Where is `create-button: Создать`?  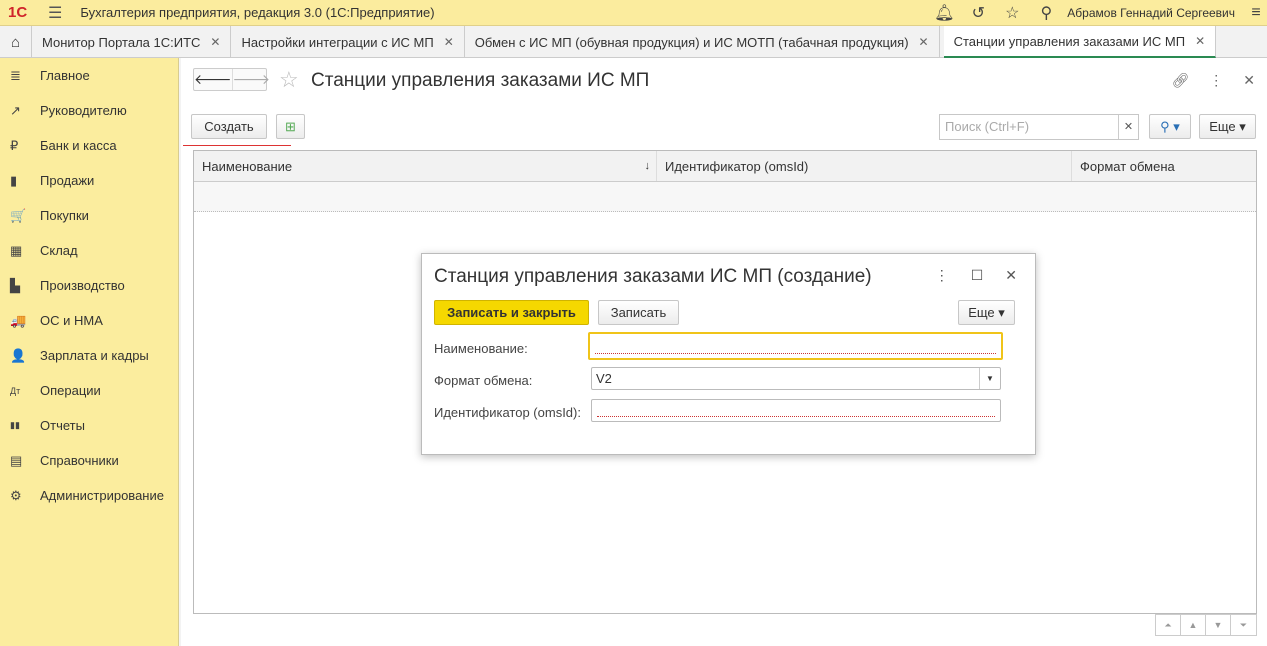 create-button: Создать is located at coordinates (229, 126).